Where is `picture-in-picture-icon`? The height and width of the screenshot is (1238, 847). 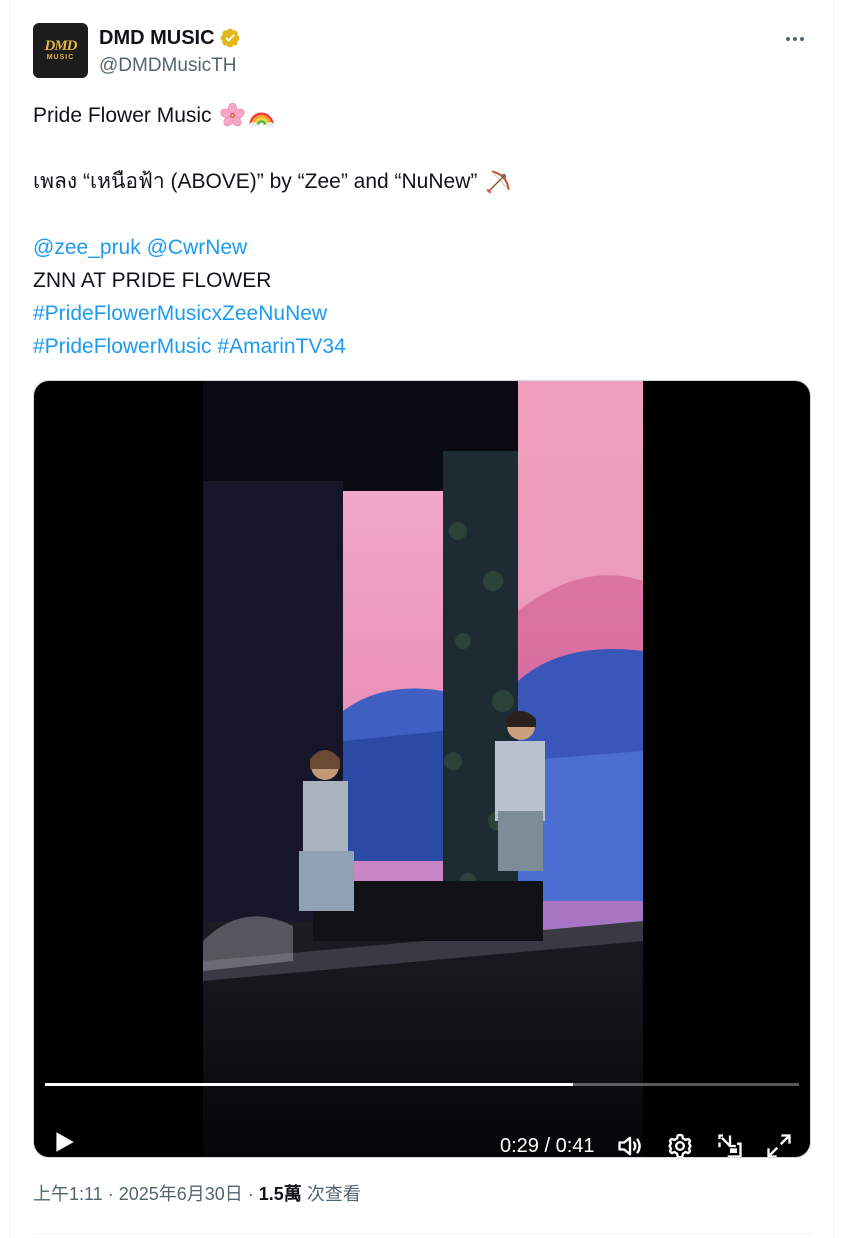 picture-in-picture-icon is located at coordinates (730, 1145).